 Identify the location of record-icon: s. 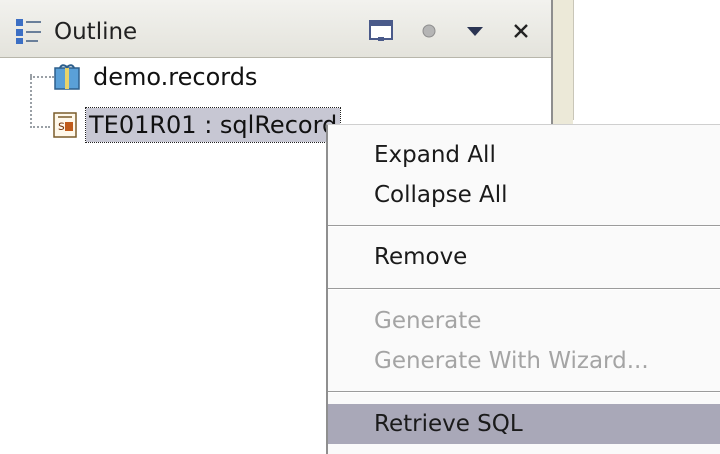
(65, 125).